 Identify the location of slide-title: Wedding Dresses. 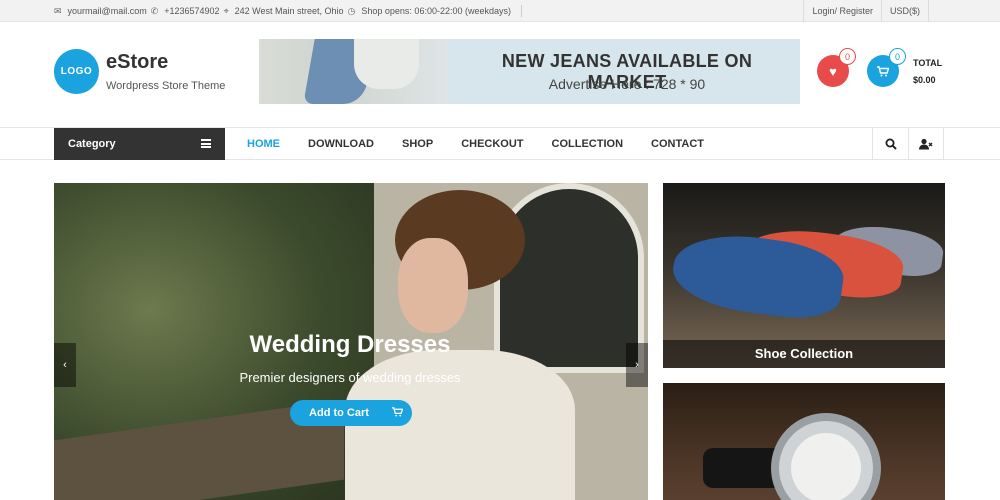
(350, 344).